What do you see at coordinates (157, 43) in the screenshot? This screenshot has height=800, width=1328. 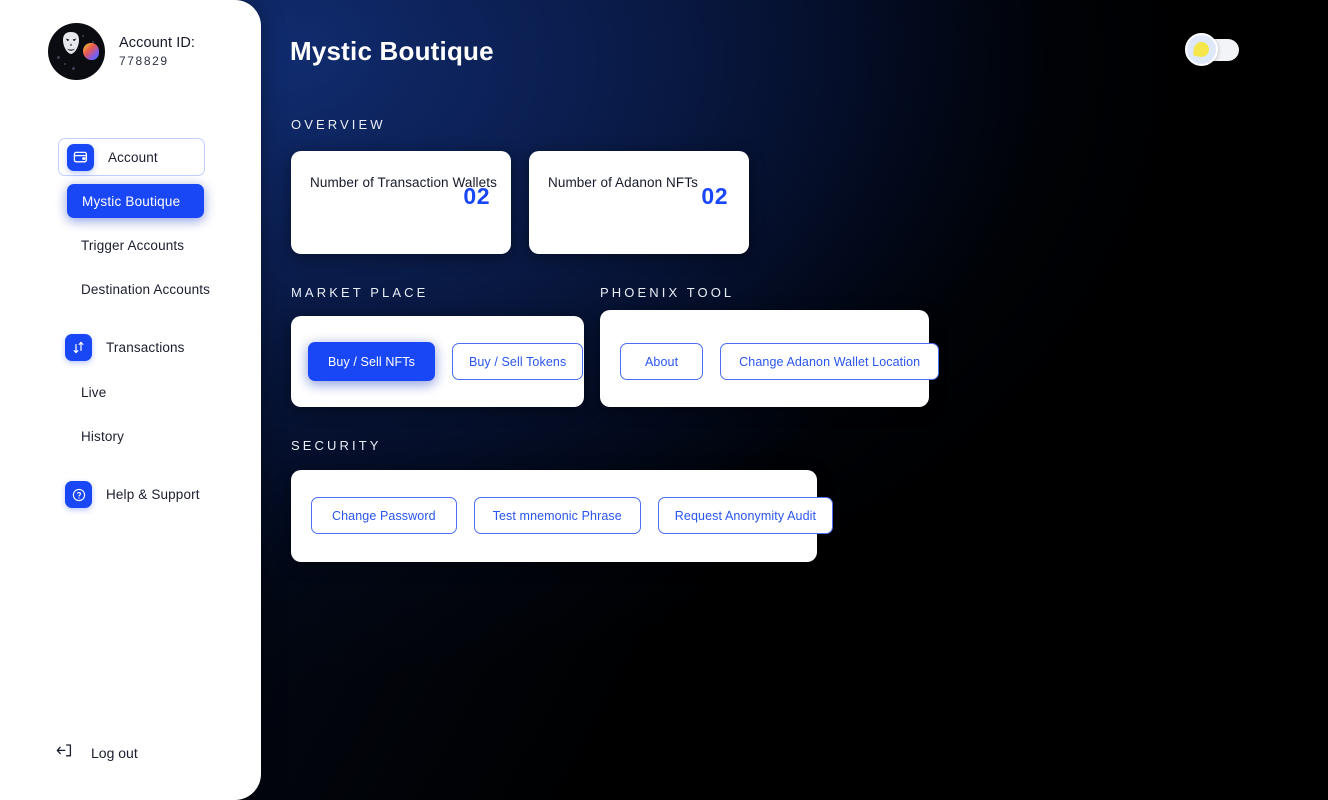 I see `account-id-label: Account ID:` at bounding box center [157, 43].